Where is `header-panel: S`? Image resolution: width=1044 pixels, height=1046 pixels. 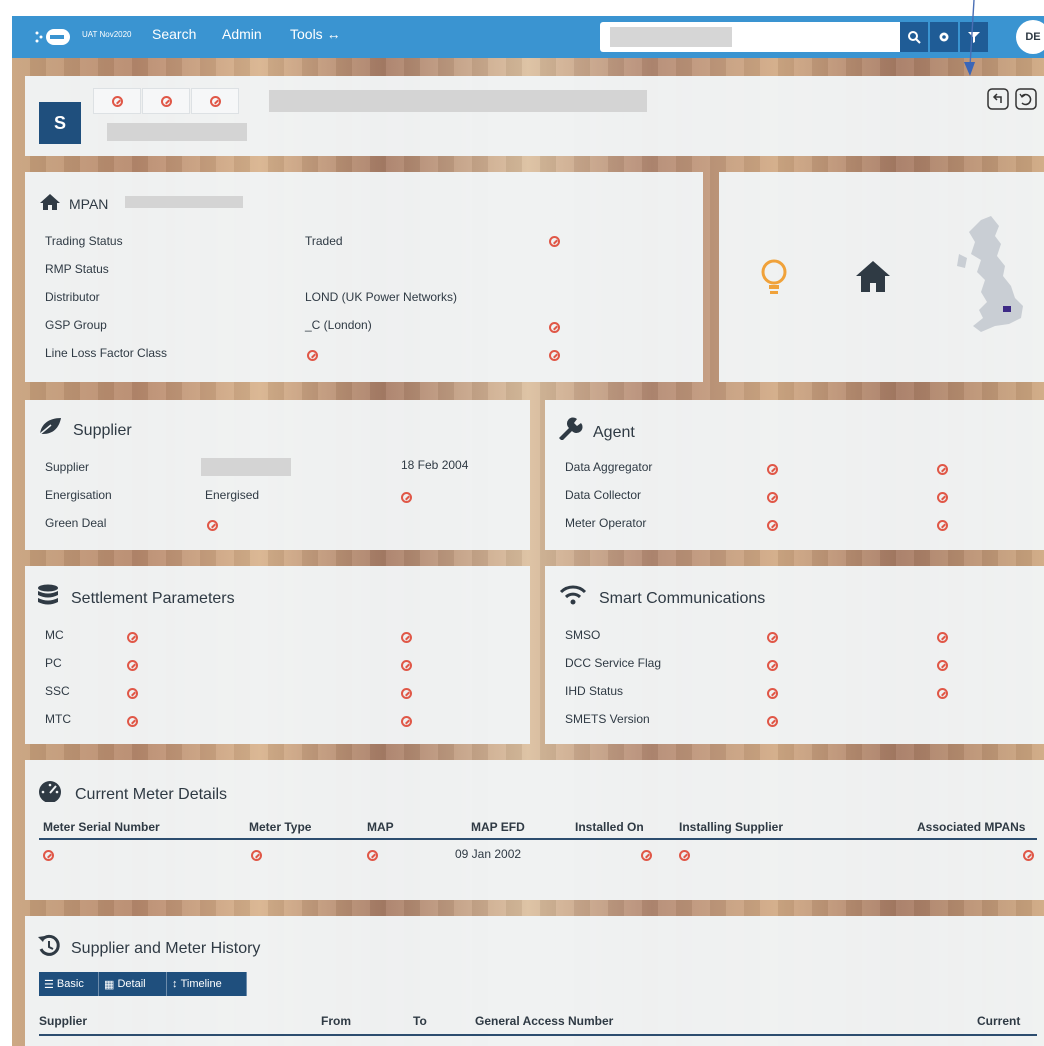 header-panel: S is located at coordinates (534, 116).